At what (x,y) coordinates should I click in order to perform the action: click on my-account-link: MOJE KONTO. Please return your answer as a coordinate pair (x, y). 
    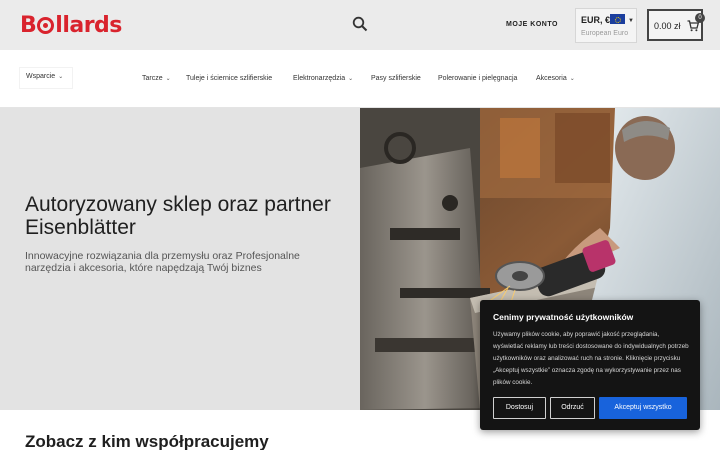
    Looking at the image, I should click on (532, 24).